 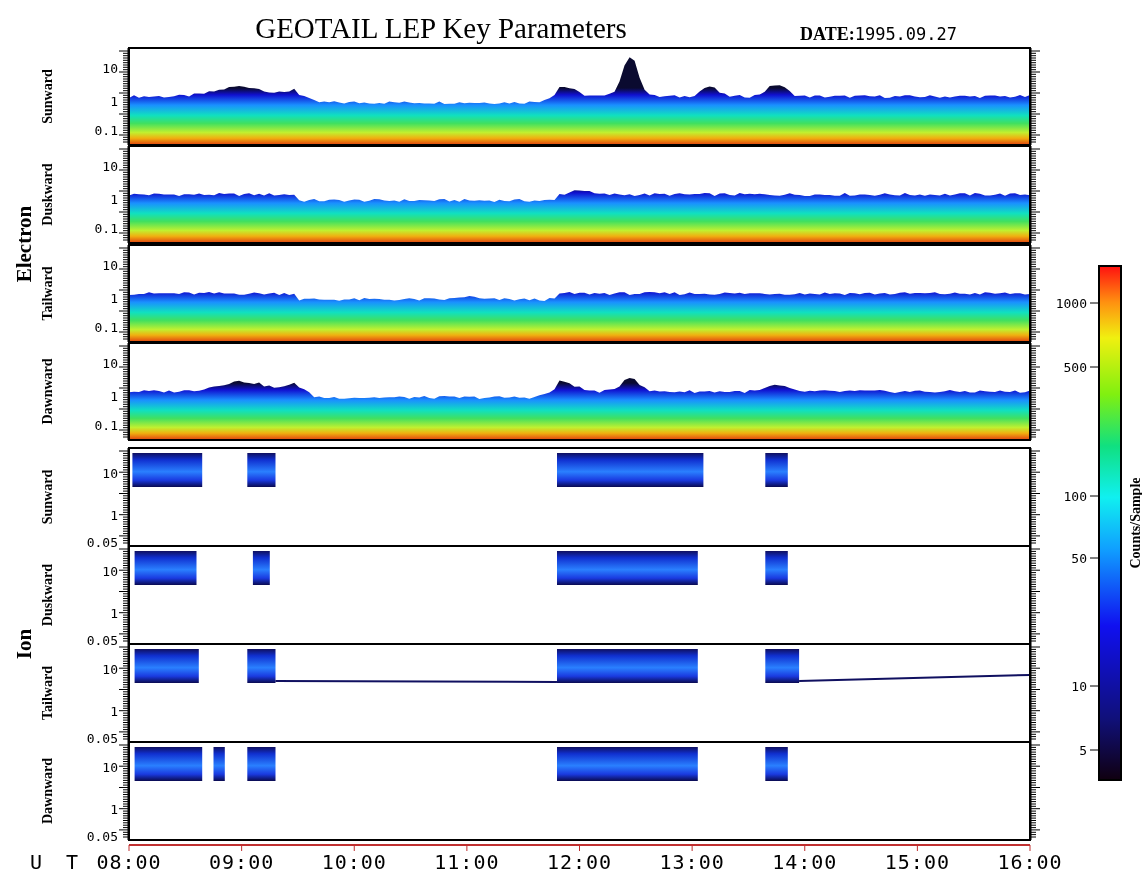 I want to click on color-tick-label: 50, so click(x=1079, y=558).